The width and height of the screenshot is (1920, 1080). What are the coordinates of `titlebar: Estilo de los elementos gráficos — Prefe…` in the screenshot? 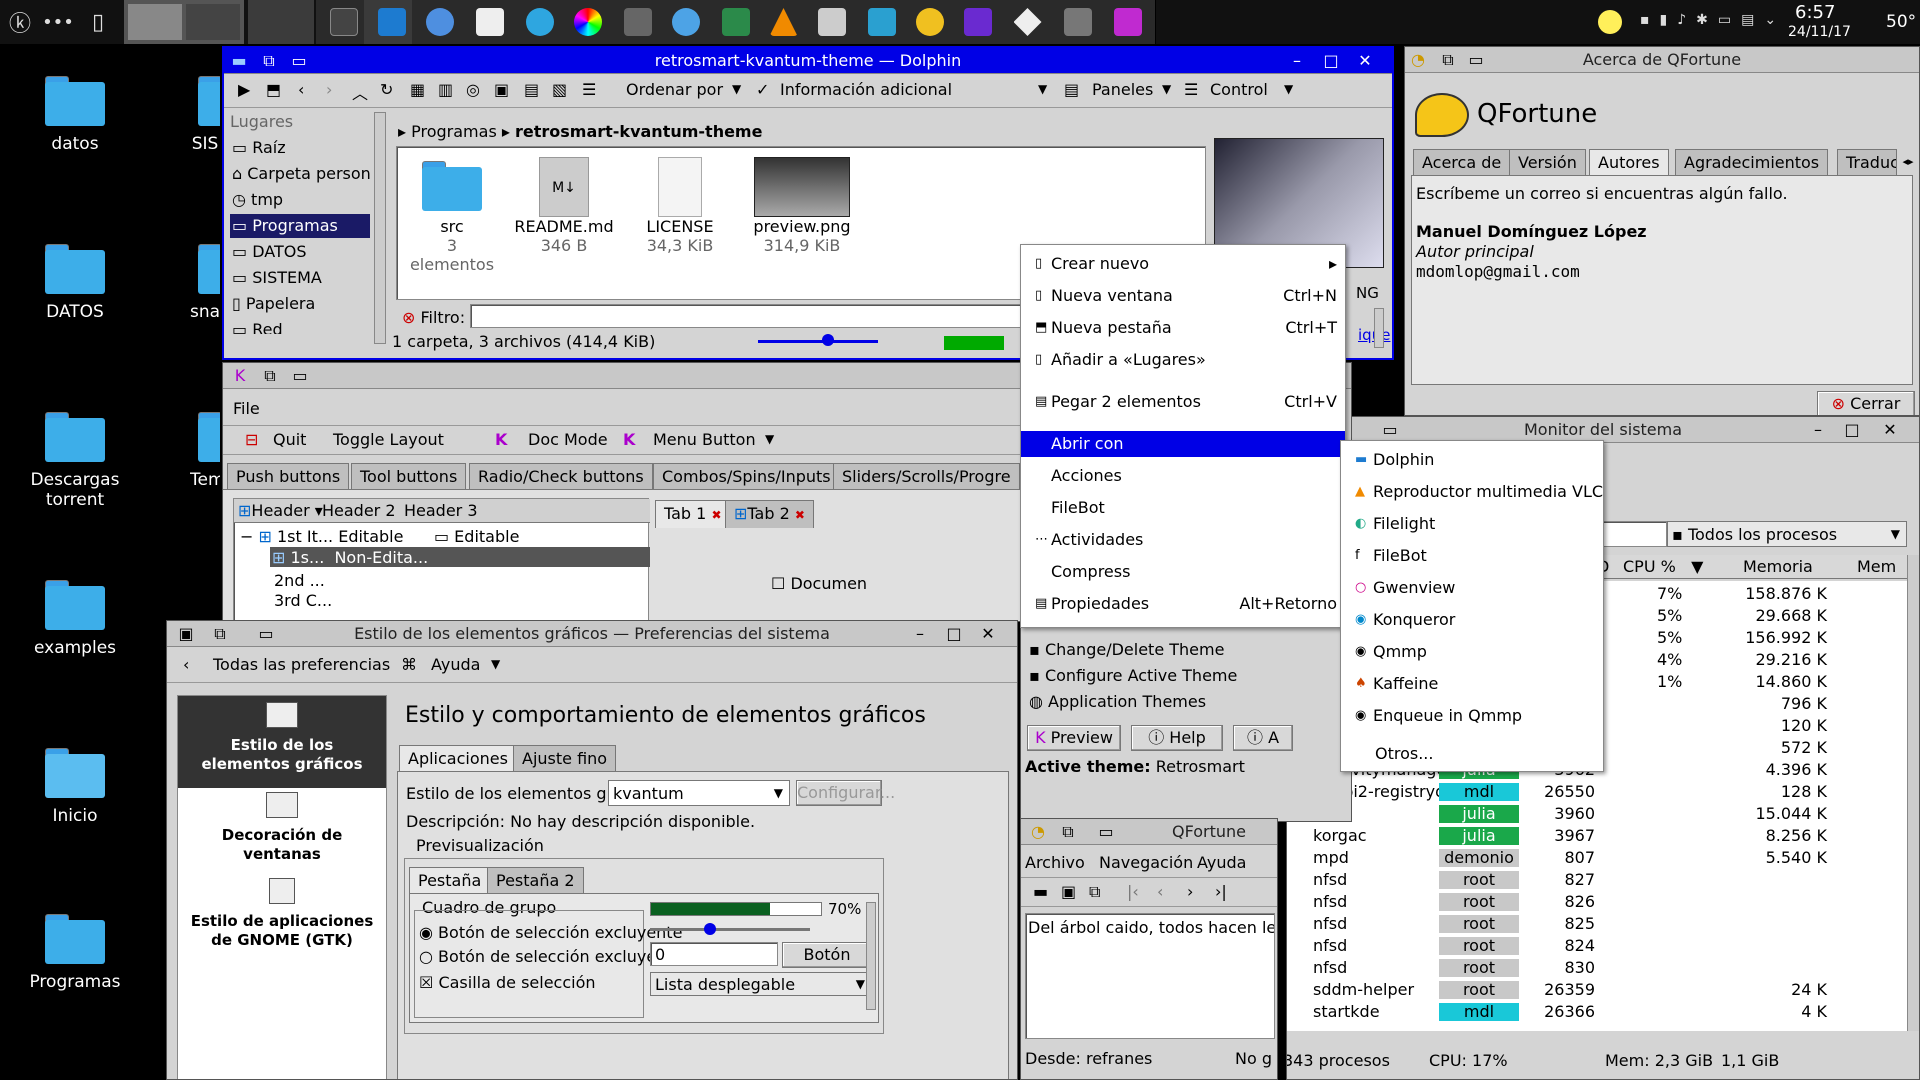 It's located at (592, 634).